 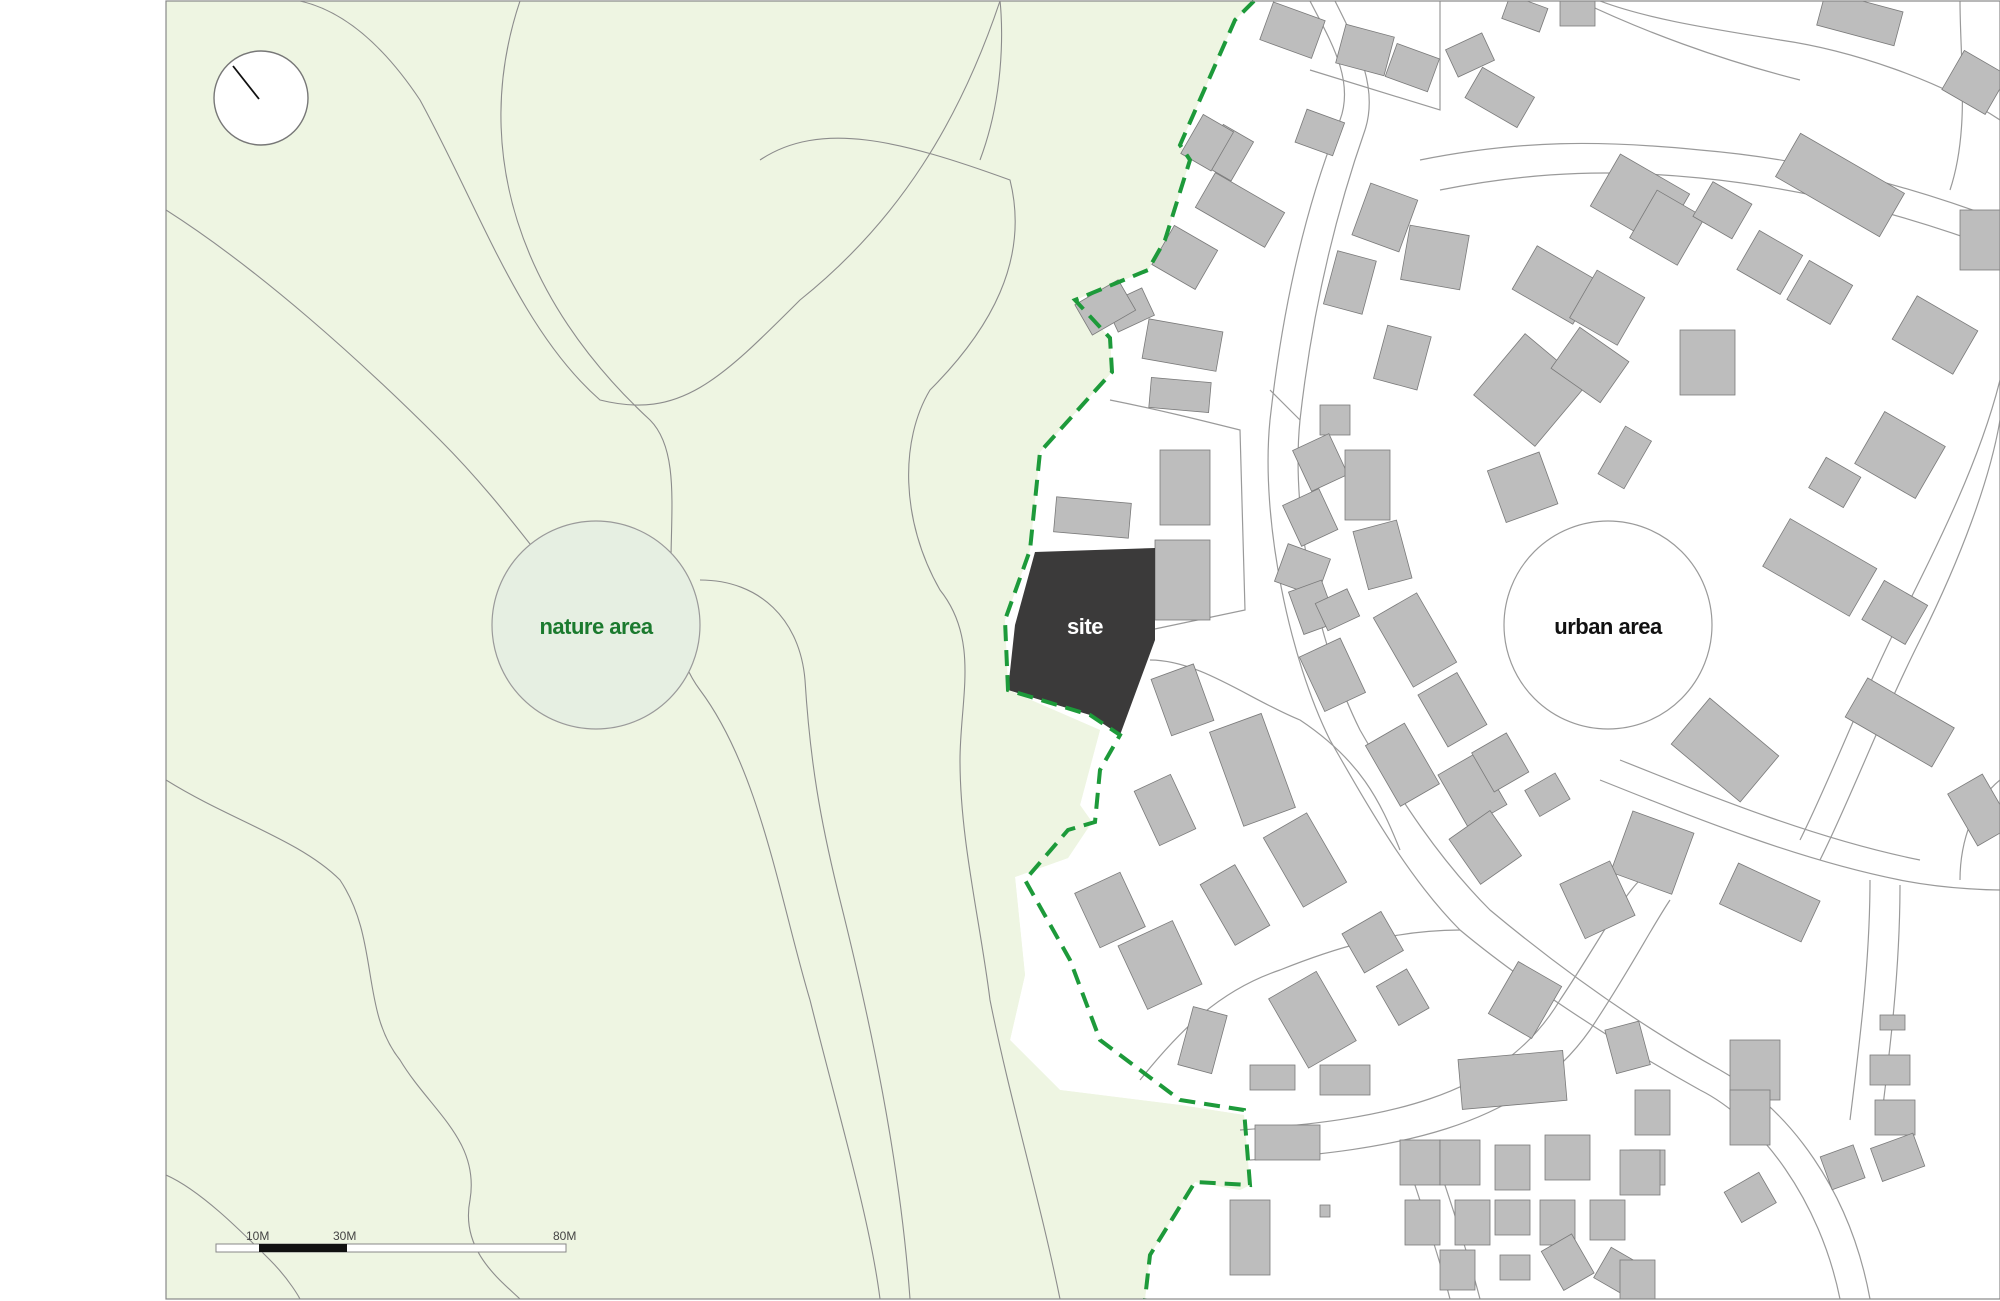 I want to click on north-arrow-icon, so click(x=261, y=98).